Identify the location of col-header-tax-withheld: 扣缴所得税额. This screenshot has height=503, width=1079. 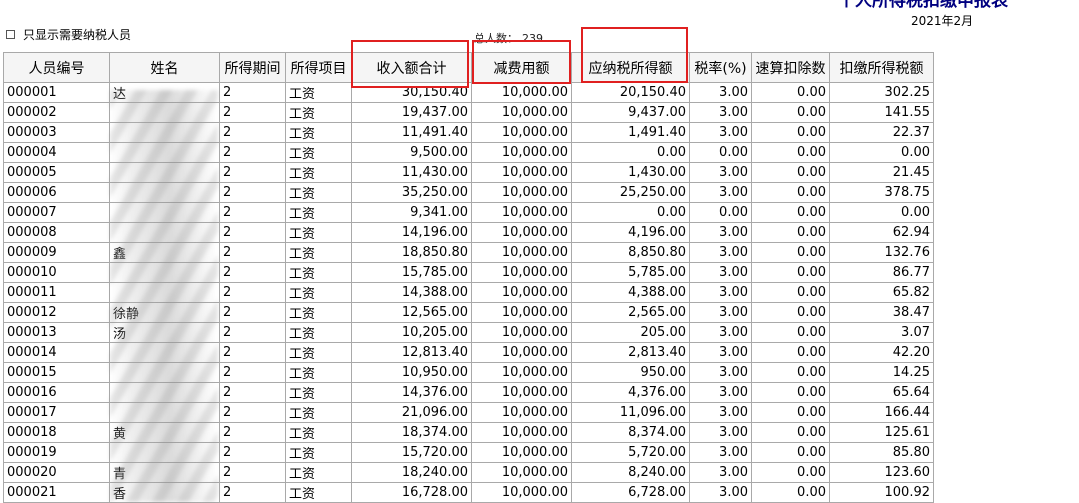
(881, 67).